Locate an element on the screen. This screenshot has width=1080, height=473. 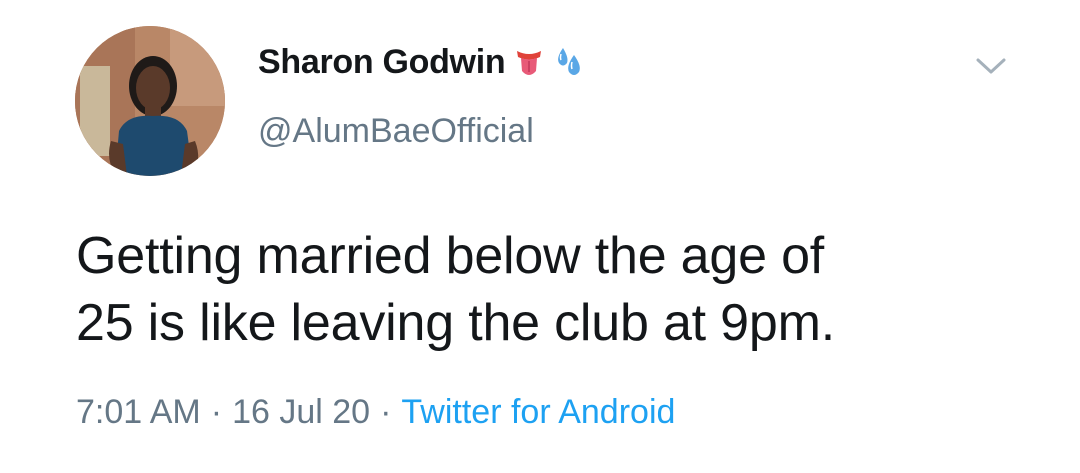
tweet-text-line: 25 is like leaving the club at 9pm. is located at coordinates (455, 323).